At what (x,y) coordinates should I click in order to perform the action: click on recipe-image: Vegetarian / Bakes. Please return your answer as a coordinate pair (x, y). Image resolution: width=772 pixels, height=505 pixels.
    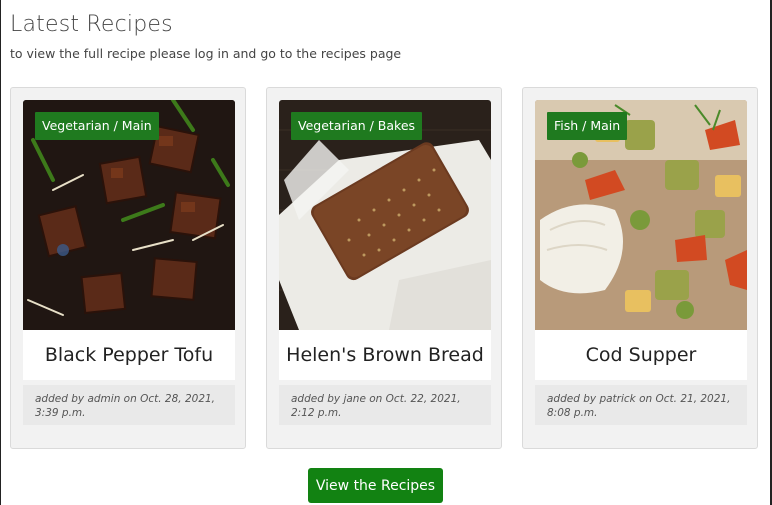
    Looking at the image, I should click on (385, 215).